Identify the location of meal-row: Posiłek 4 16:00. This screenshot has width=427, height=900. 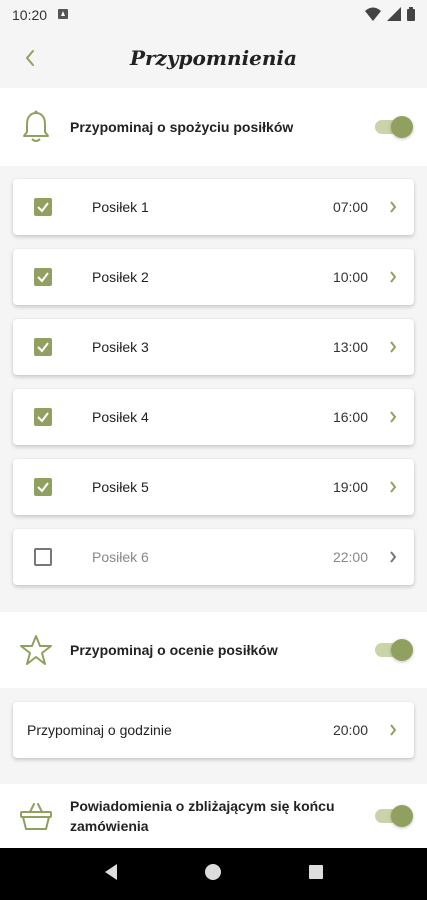
(213, 417).